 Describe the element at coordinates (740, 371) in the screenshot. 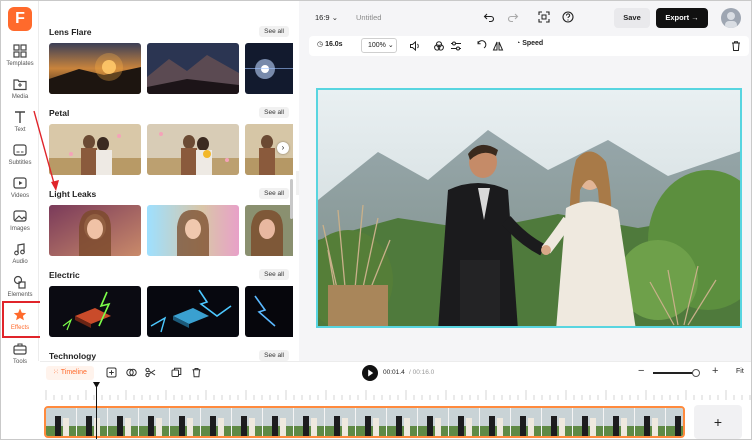

I see `fit-button: Fit` at that location.